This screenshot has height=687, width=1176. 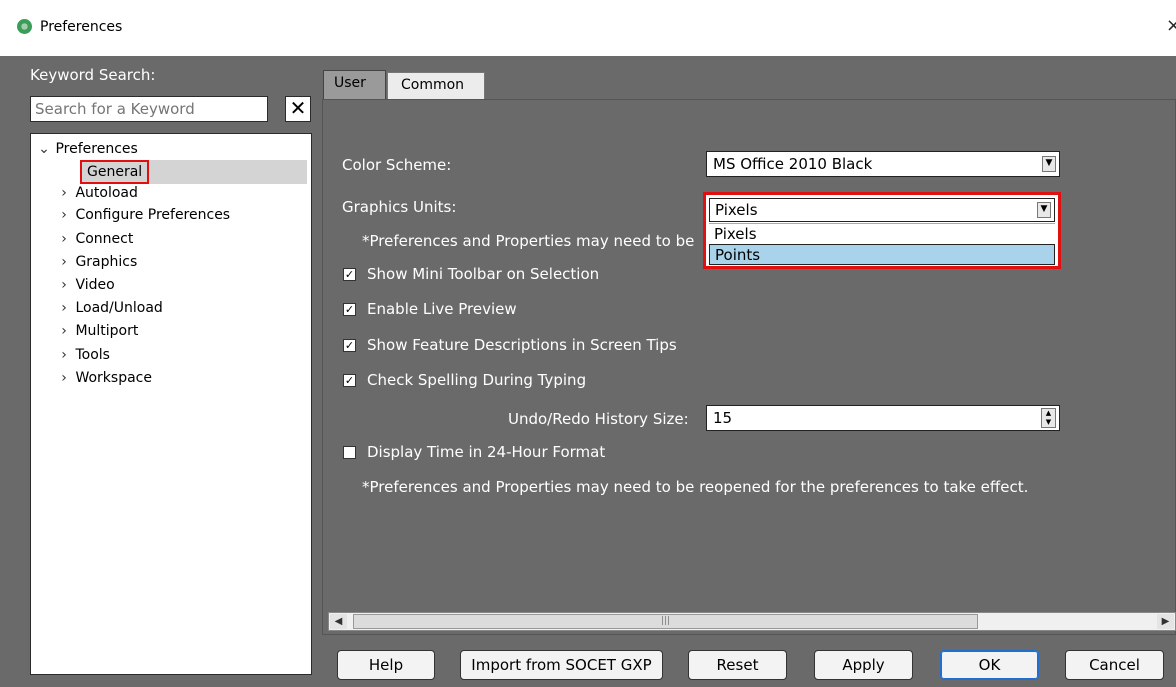 What do you see at coordinates (588, 28) in the screenshot?
I see `title-bar: Preferences ×` at bounding box center [588, 28].